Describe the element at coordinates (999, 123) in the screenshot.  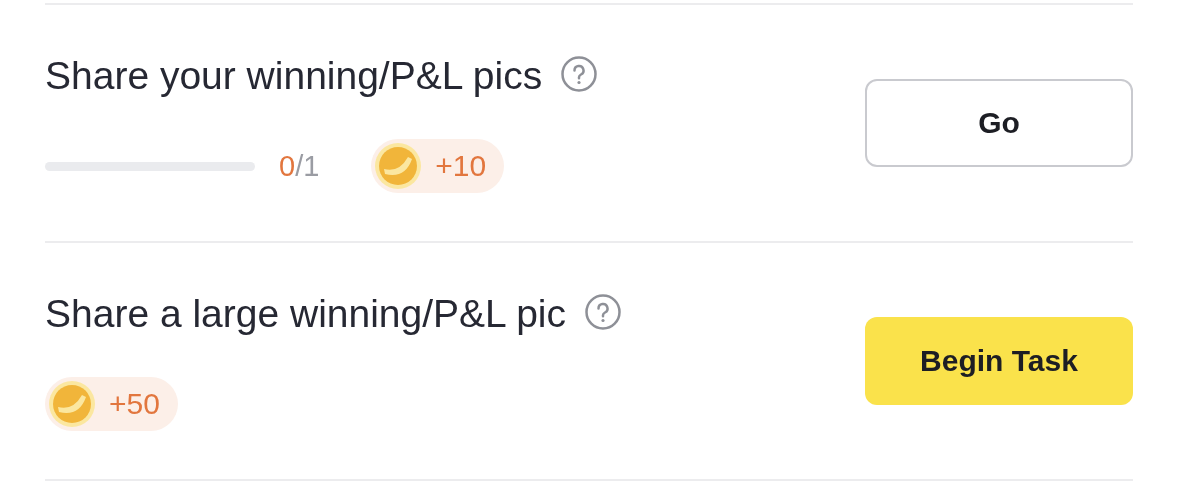
I see `go-button: Go` at that location.